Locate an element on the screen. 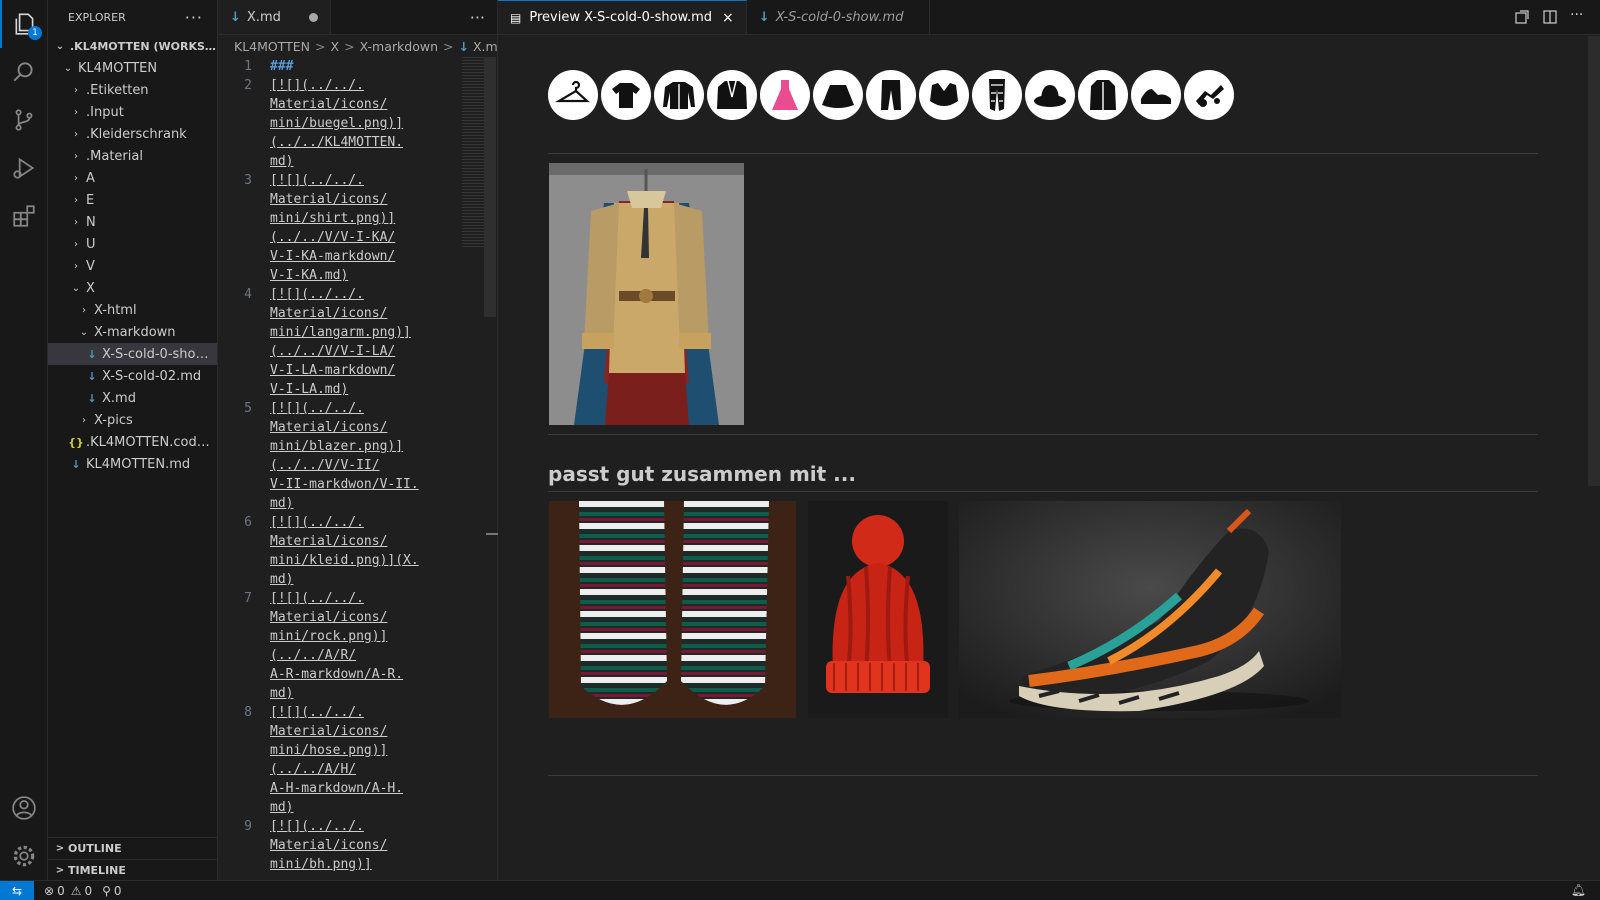  file-item: ↓ X.md is located at coordinates (132, 398).